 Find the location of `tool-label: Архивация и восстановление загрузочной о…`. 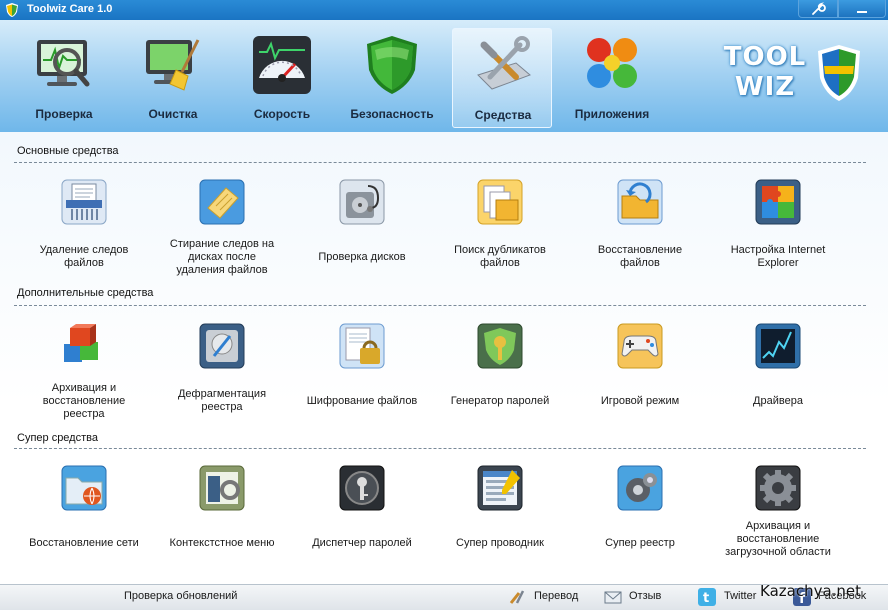

tool-label: Архивация и восстановление загрузочной о… is located at coordinates (778, 539).